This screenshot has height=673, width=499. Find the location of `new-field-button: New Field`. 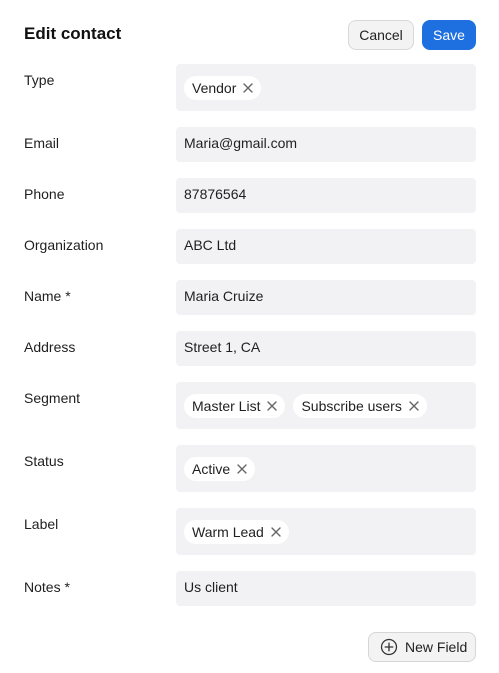

new-field-button: New Field is located at coordinates (422, 647).